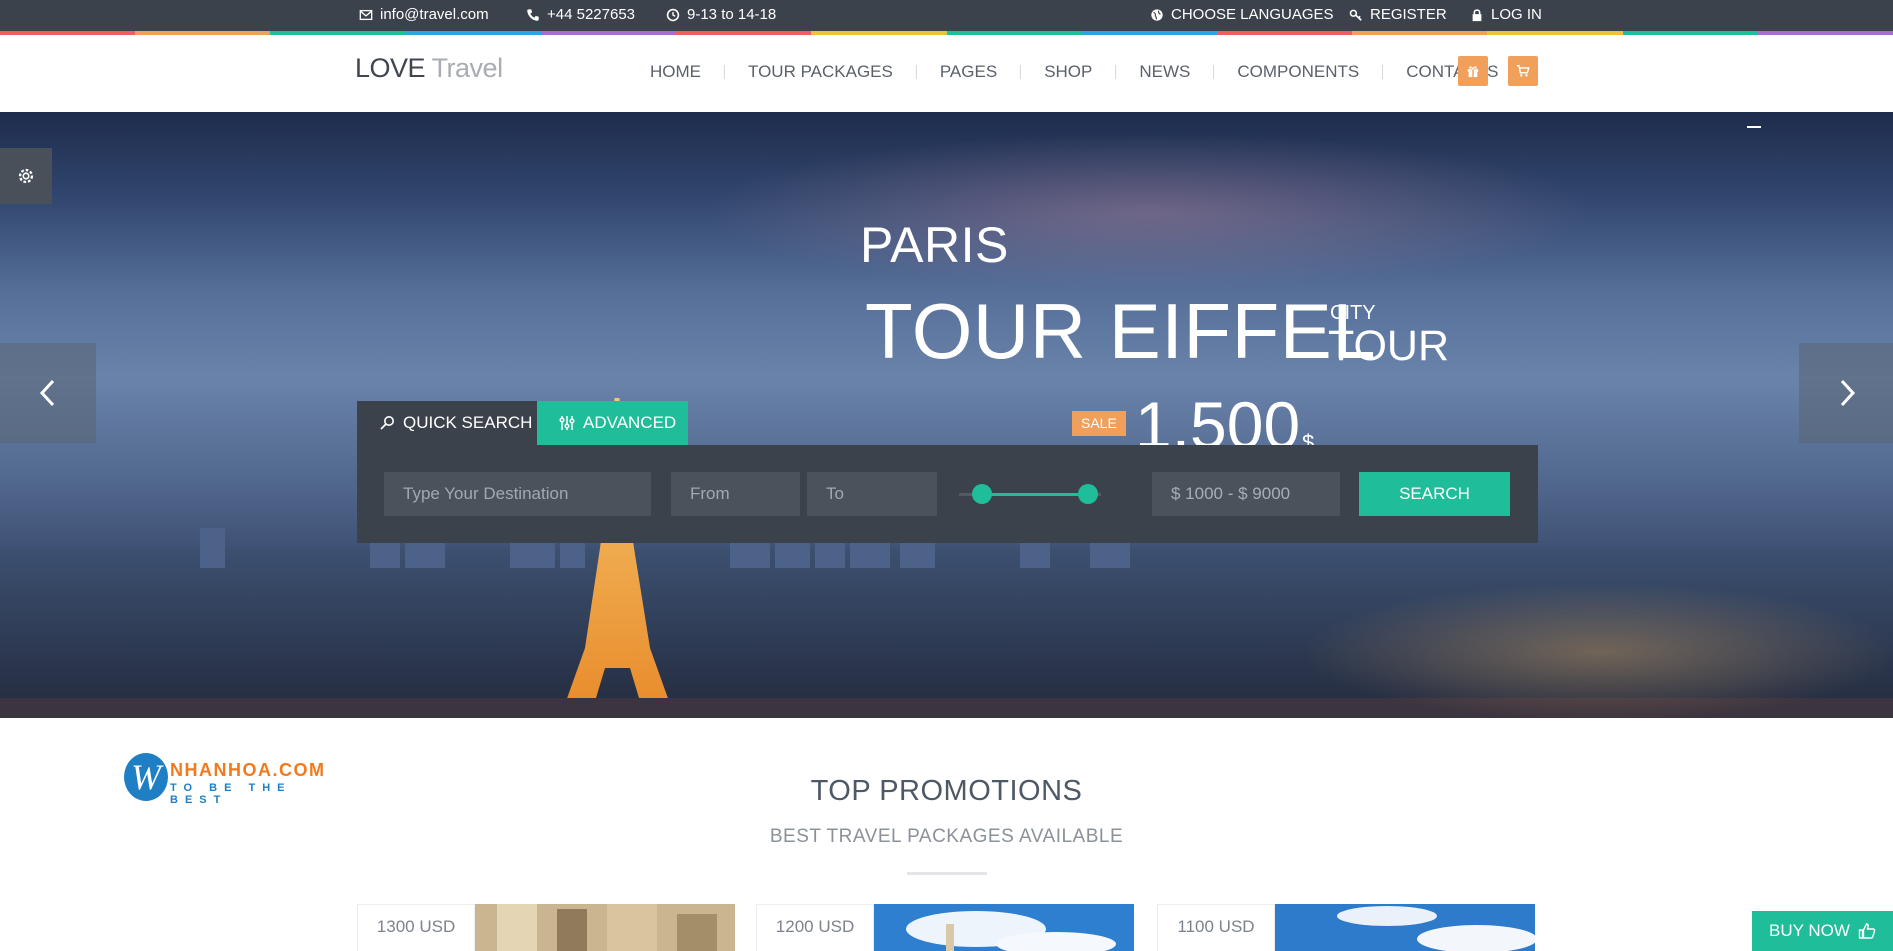  I want to click on chevron-right-icon, so click(1848, 393).